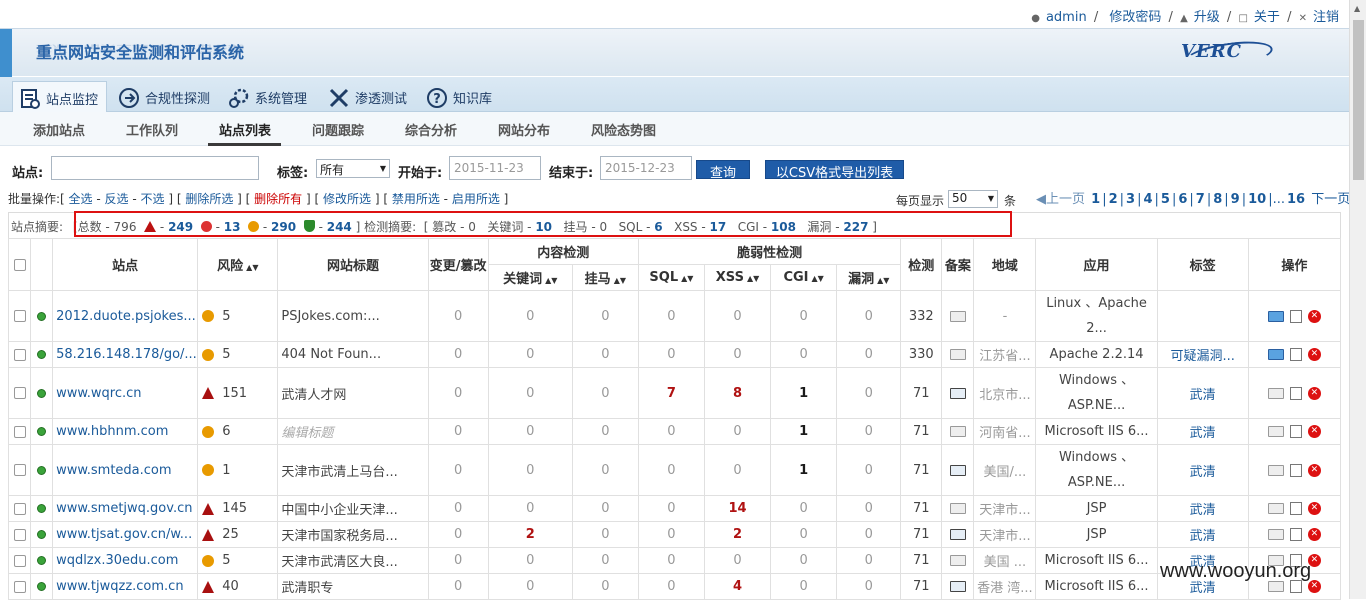  I want to click on scrollbar-thumb, so click(1358, 100).